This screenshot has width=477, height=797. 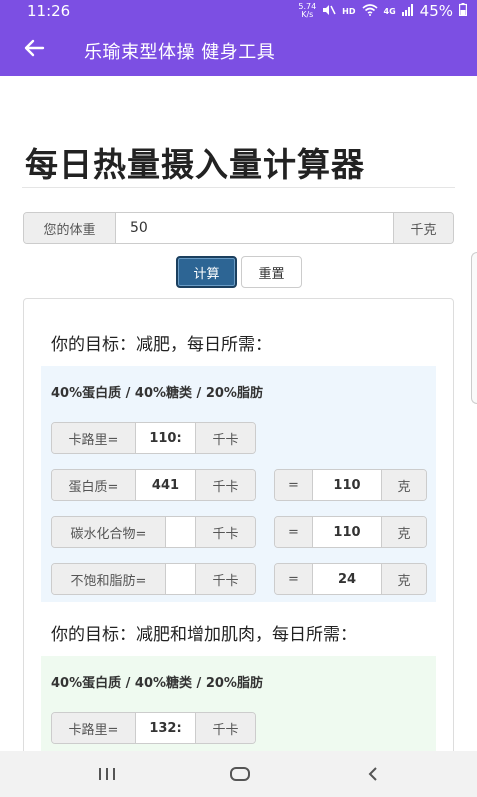 I want to click on network-gen: 4G, so click(x=389, y=11).